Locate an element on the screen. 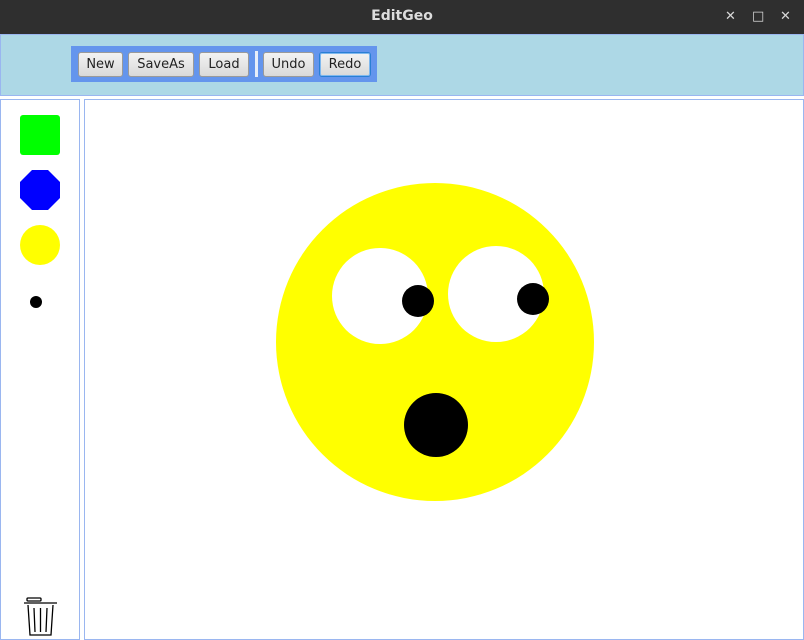 The height and width of the screenshot is (640, 804). toolbar-separator is located at coordinates (256, 64).